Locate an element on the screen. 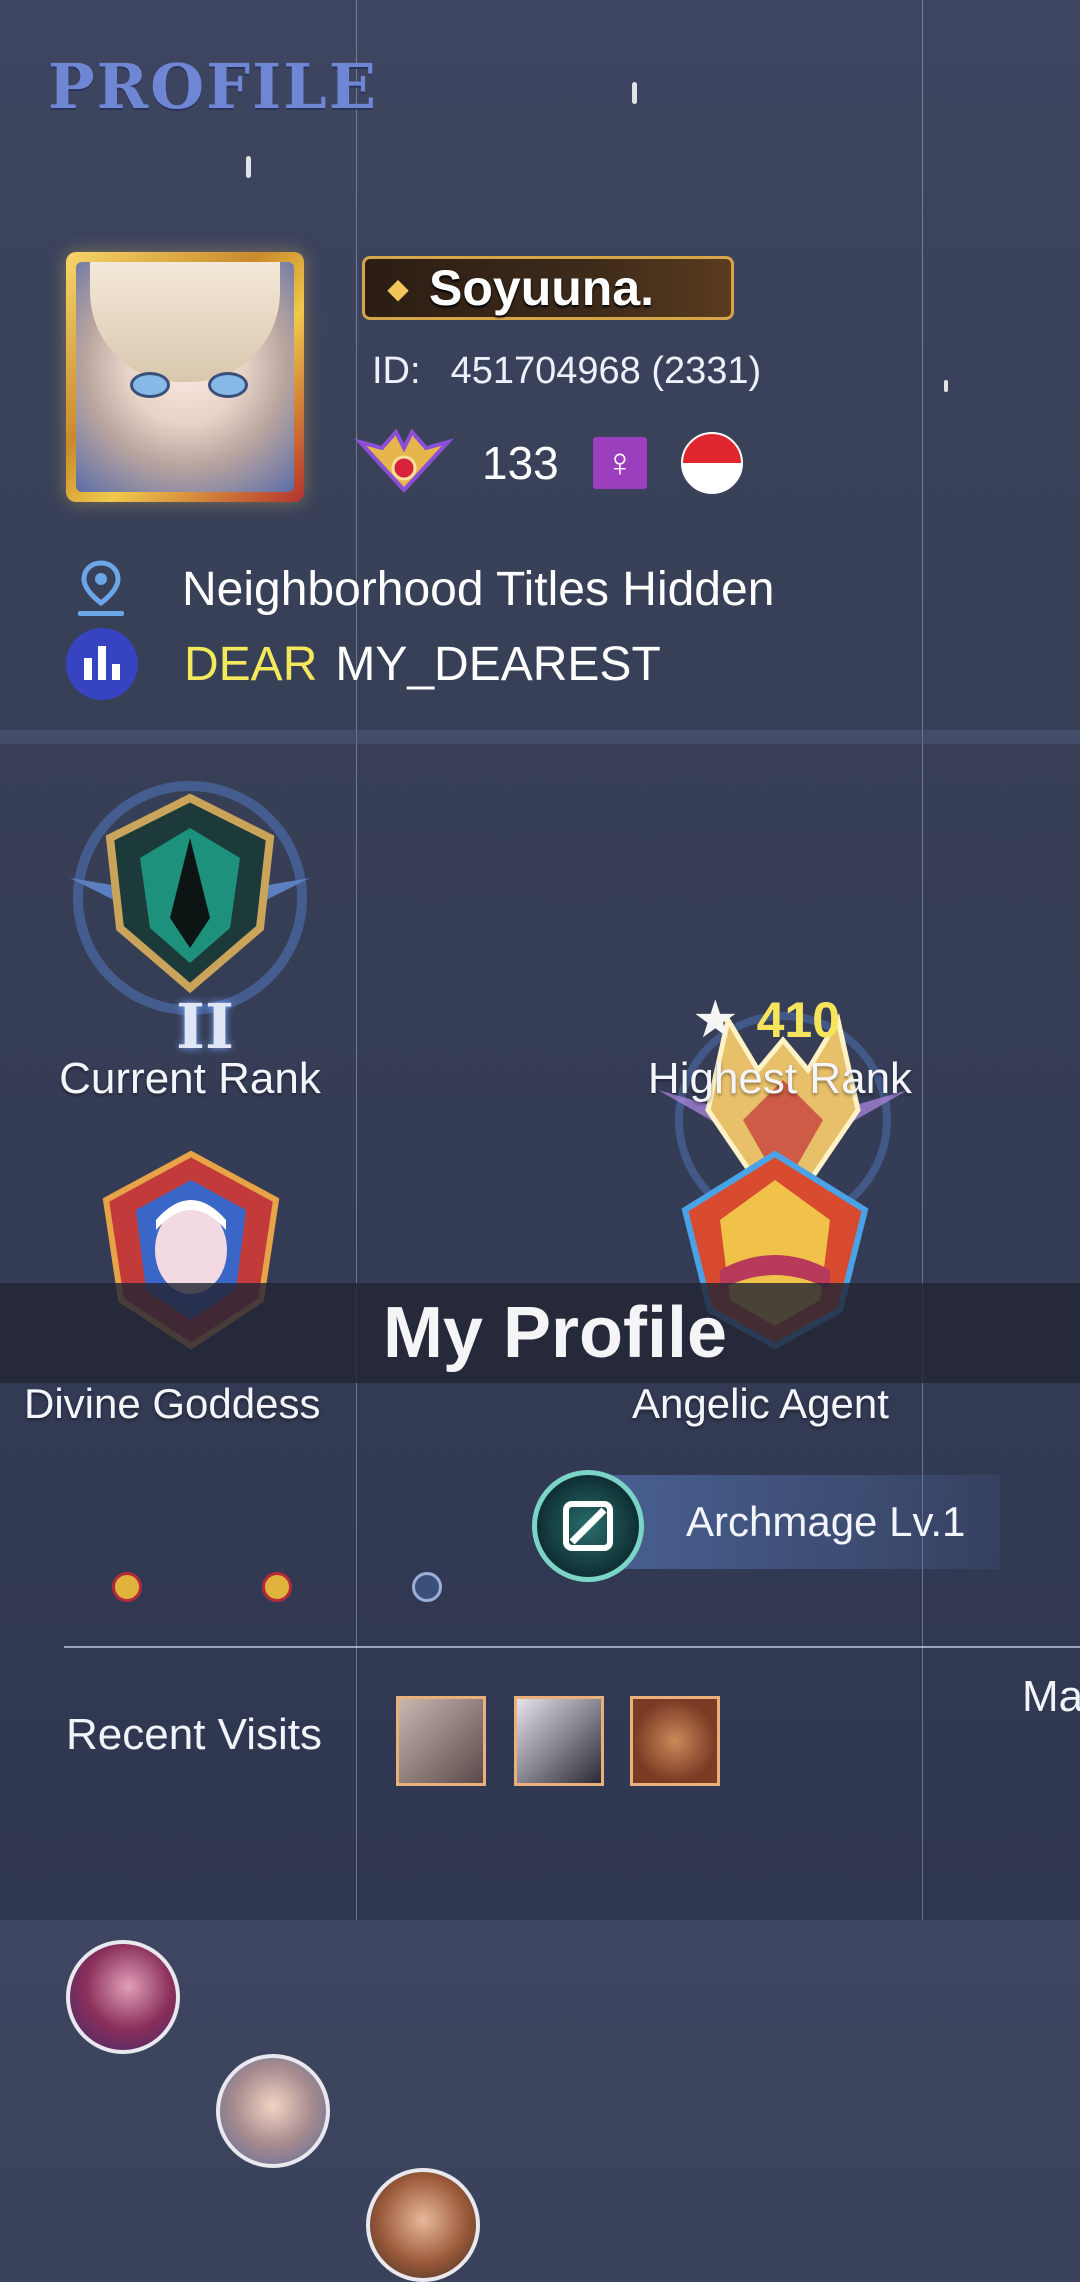 This screenshot has height=2282, width=1080. archmage-badge: Archmage Lv.1 is located at coordinates (793, 1522).